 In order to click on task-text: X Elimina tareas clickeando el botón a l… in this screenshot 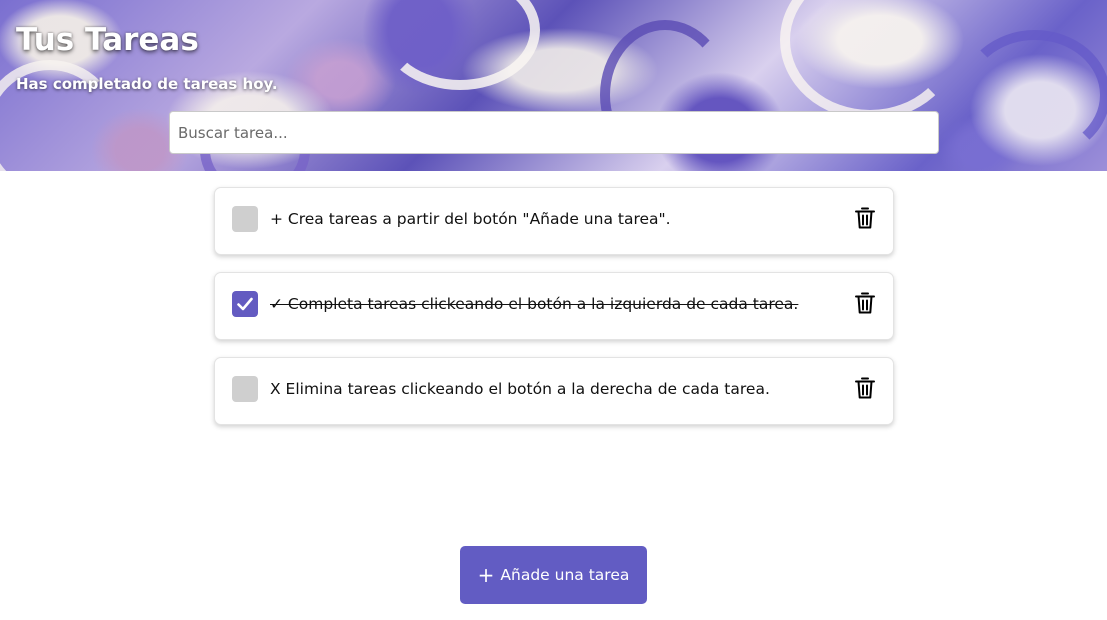, I will do `click(520, 389)`.